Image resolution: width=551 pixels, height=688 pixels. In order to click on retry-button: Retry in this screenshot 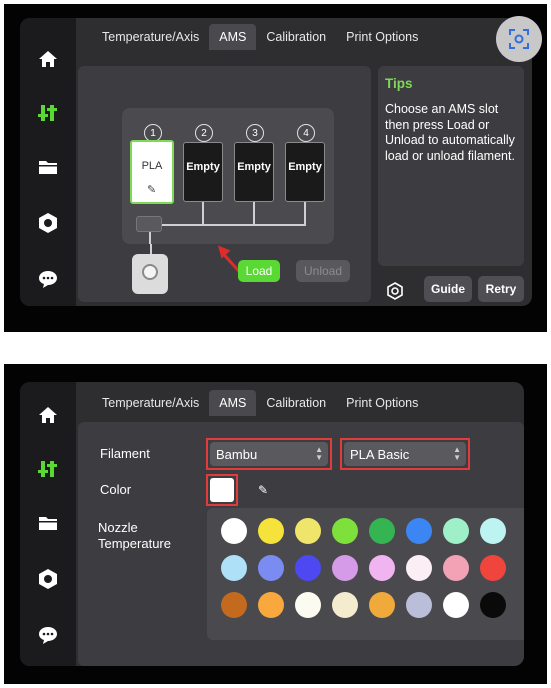, I will do `click(501, 289)`.